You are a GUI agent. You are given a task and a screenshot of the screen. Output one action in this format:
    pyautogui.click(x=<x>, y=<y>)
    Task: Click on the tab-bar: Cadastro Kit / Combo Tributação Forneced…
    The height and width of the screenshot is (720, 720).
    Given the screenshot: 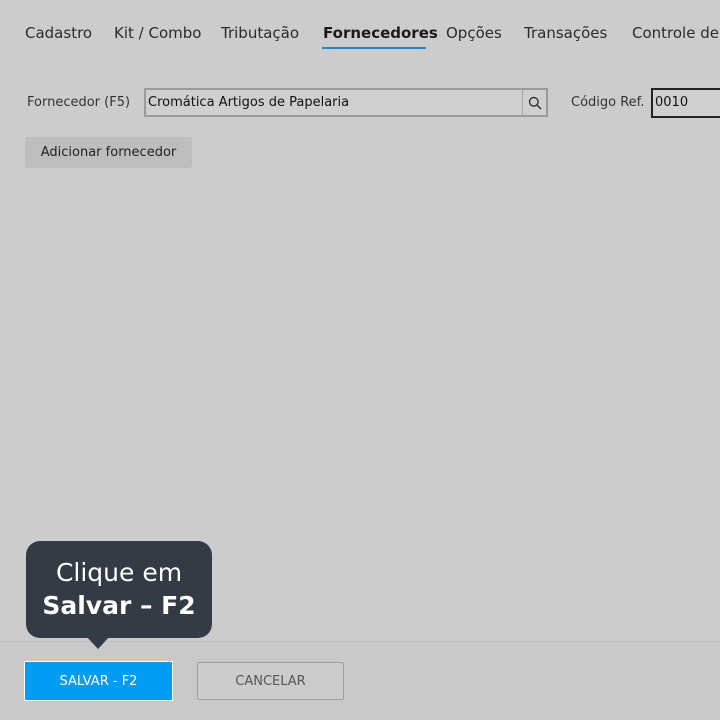 What is the action you would take?
    pyautogui.click(x=360, y=28)
    